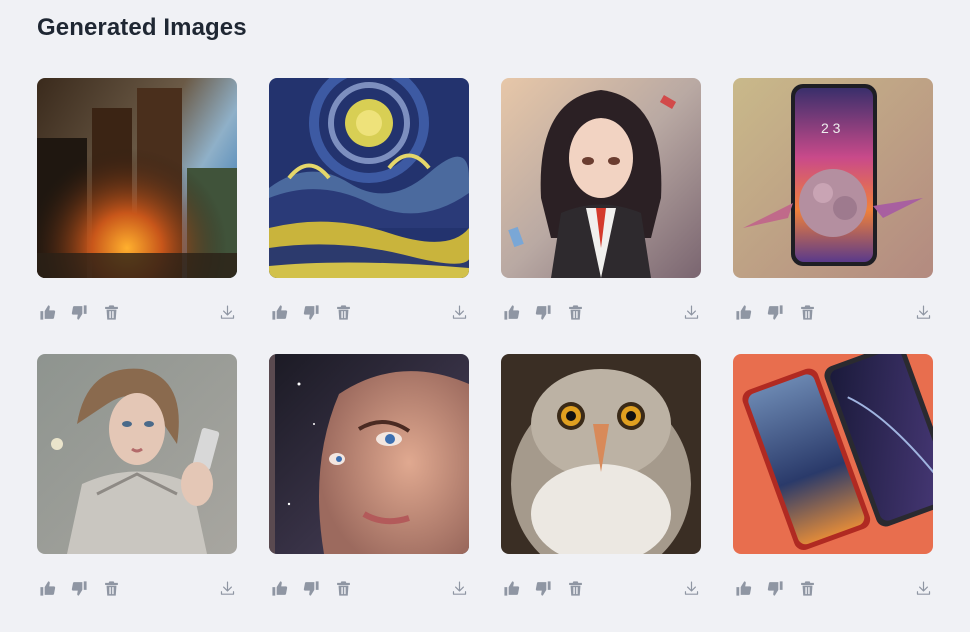  Describe the element at coordinates (142, 27) in the screenshot. I see `page-title: Generated Images` at that location.